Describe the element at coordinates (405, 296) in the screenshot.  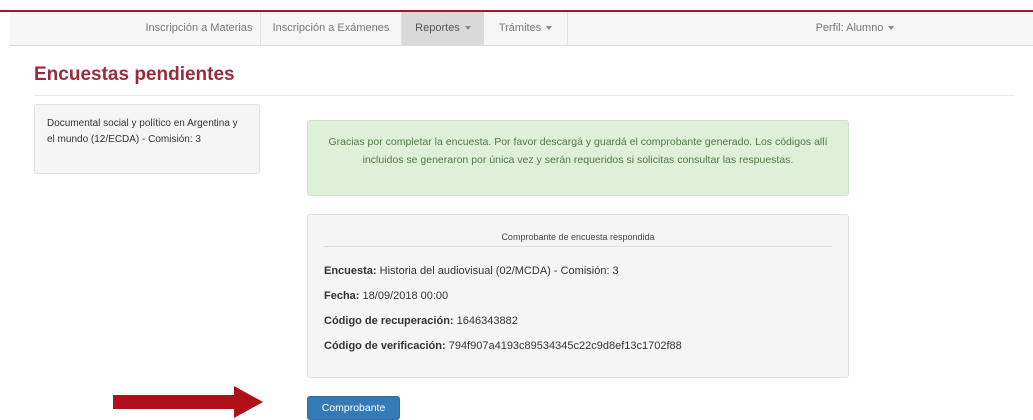
I see `receipt-field-value: 18/09/2018 00:00` at that location.